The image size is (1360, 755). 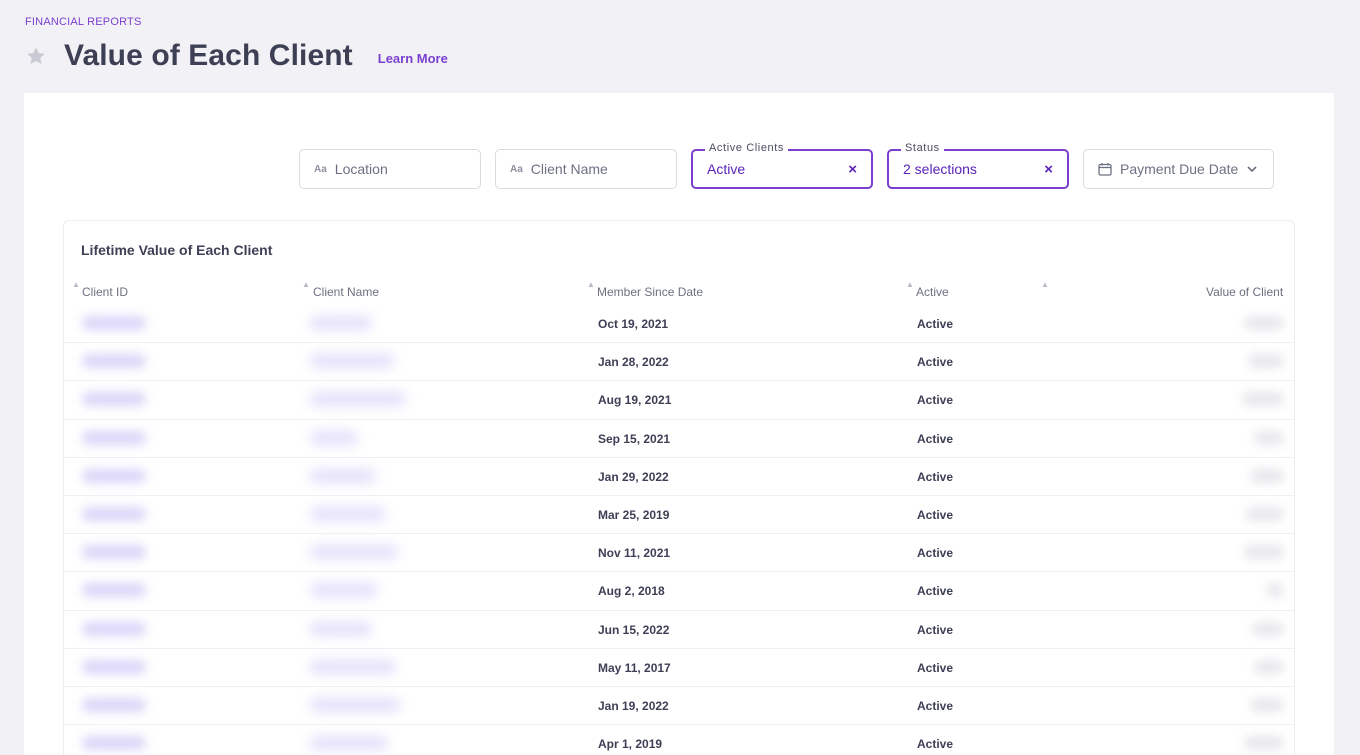 What do you see at coordinates (679, 591) in the screenshot?
I see `table-row: Aug 2, 2018 Active` at bounding box center [679, 591].